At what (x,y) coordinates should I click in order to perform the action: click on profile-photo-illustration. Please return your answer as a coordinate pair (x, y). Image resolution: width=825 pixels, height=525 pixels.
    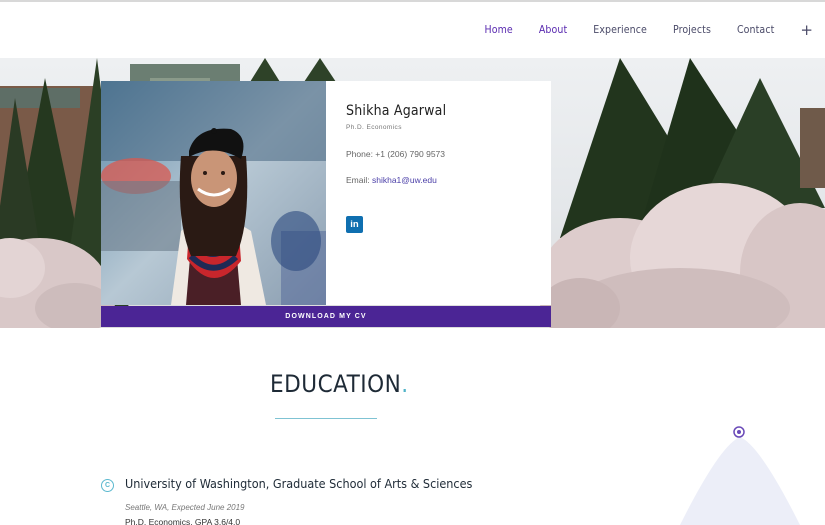
    Looking at the image, I should click on (213, 193).